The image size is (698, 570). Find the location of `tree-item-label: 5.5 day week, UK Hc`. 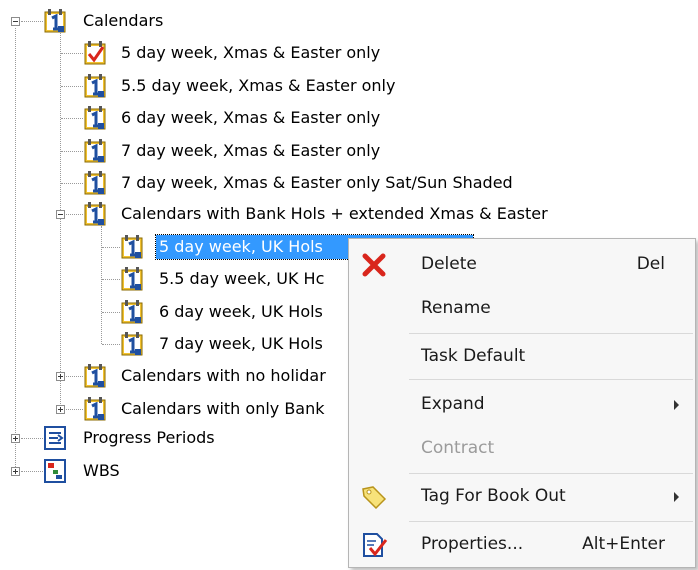

tree-item-label: 5.5 day week, UK Hc is located at coordinates (242, 278).